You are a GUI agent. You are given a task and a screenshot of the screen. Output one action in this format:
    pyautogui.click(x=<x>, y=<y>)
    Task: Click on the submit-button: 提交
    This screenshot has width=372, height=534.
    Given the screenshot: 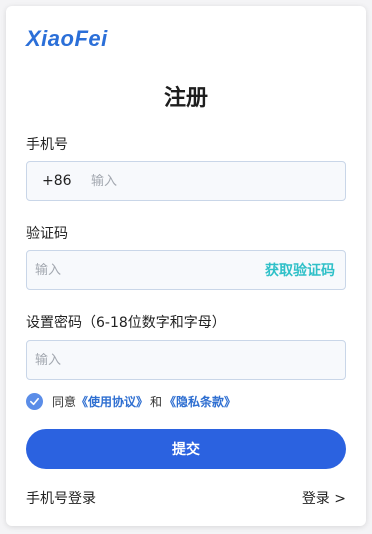 What is the action you would take?
    pyautogui.click(x=186, y=449)
    